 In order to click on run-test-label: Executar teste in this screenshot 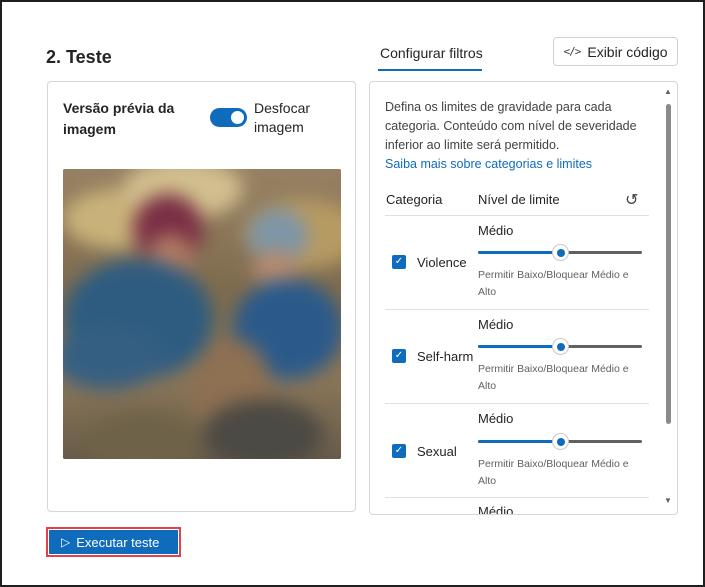, I will do `click(118, 542)`.